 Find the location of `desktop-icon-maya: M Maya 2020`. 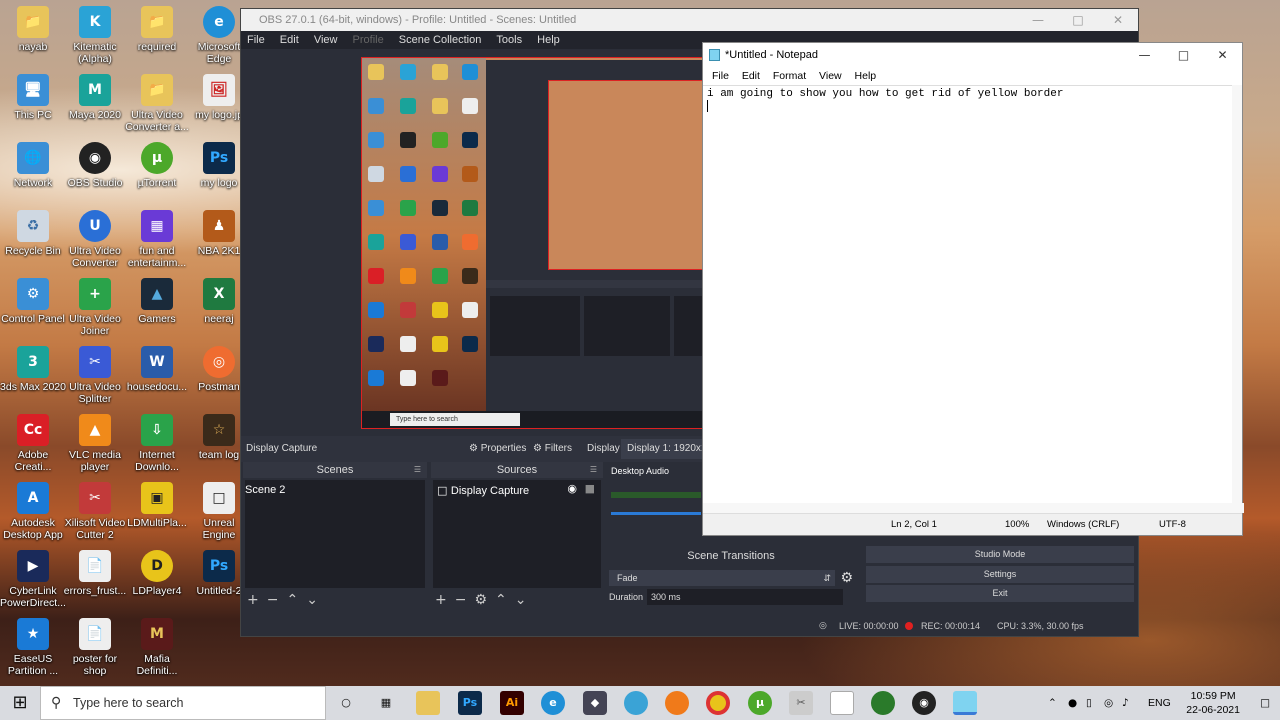

desktop-icon-maya: M Maya 2020 is located at coordinates (95, 105).